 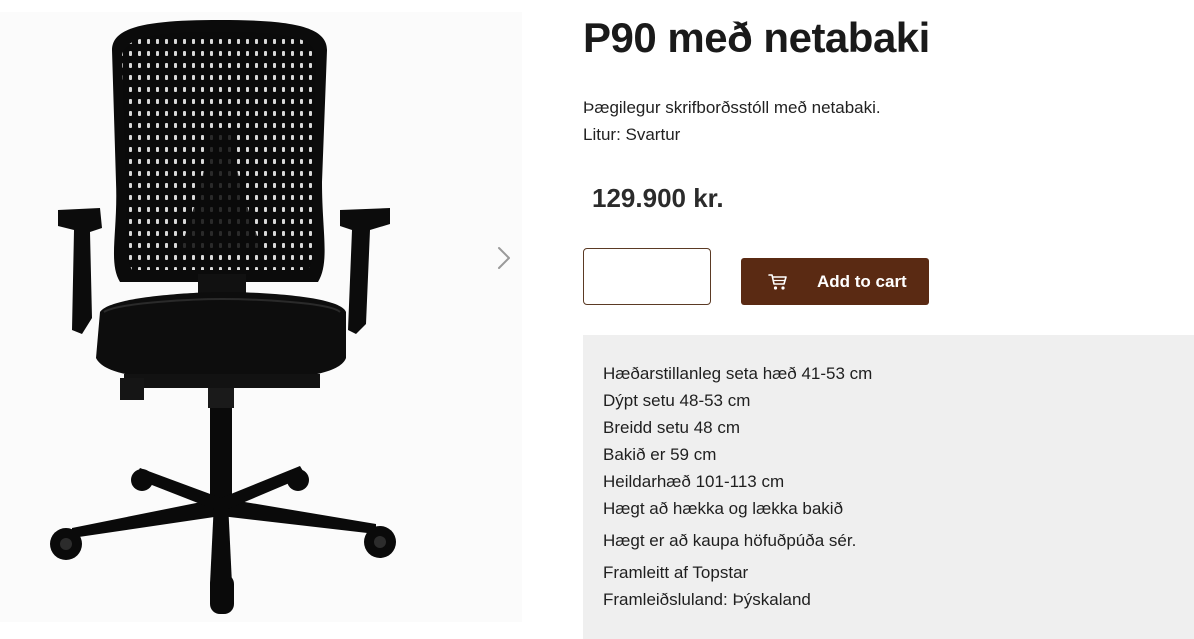 I want to click on description-text: Þægilegur skrifborðsstóll með netabaki., so click(x=732, y=107).